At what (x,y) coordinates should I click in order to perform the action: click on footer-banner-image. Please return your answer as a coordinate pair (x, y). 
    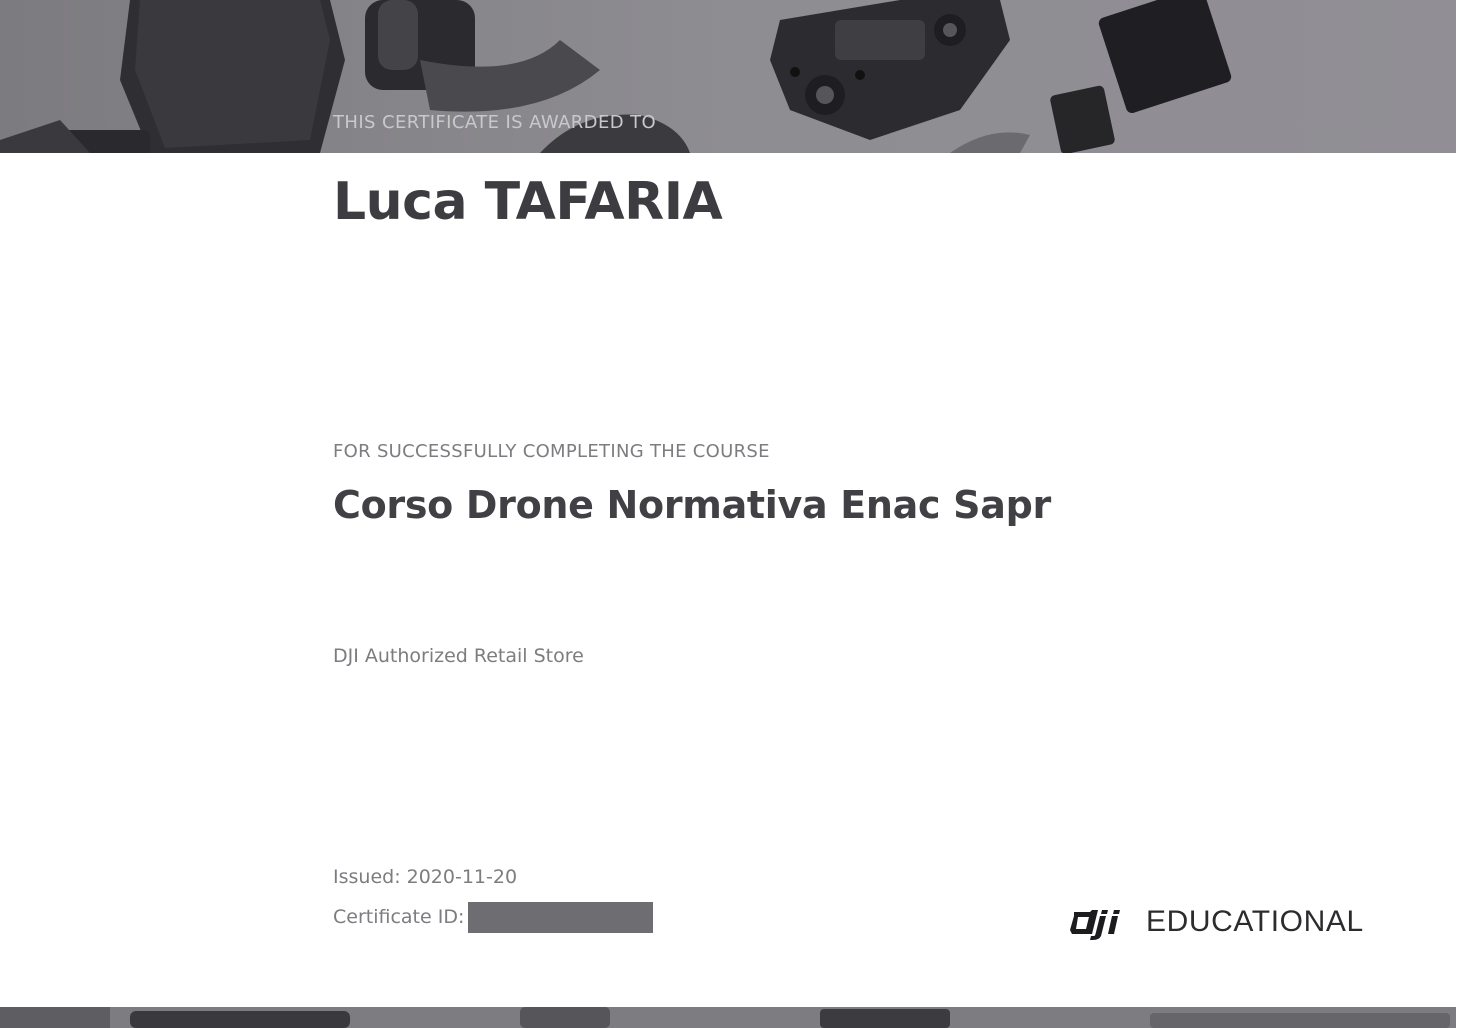
    Looking at the image, I should click on (728, 1017).